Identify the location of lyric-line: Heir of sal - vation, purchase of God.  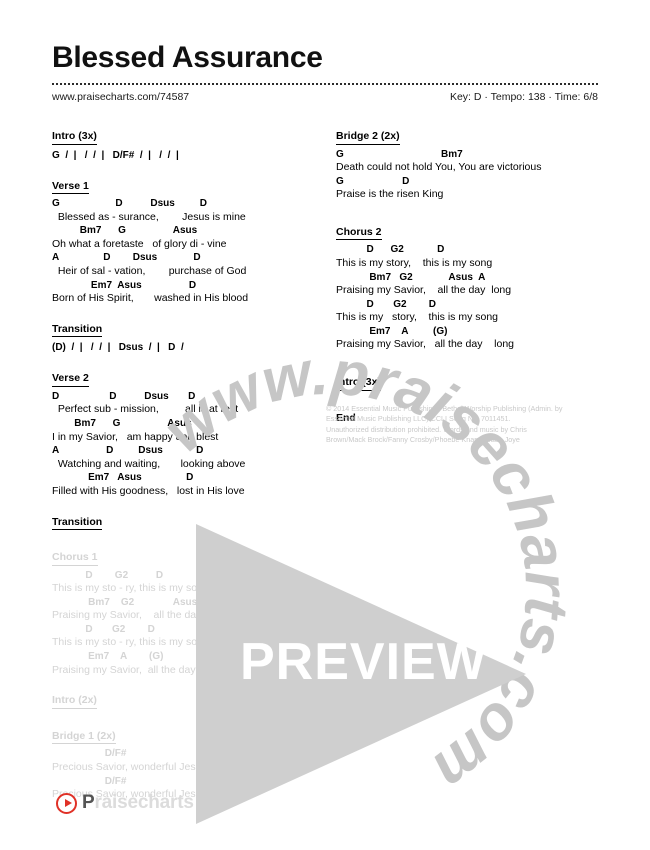
(149, 270).